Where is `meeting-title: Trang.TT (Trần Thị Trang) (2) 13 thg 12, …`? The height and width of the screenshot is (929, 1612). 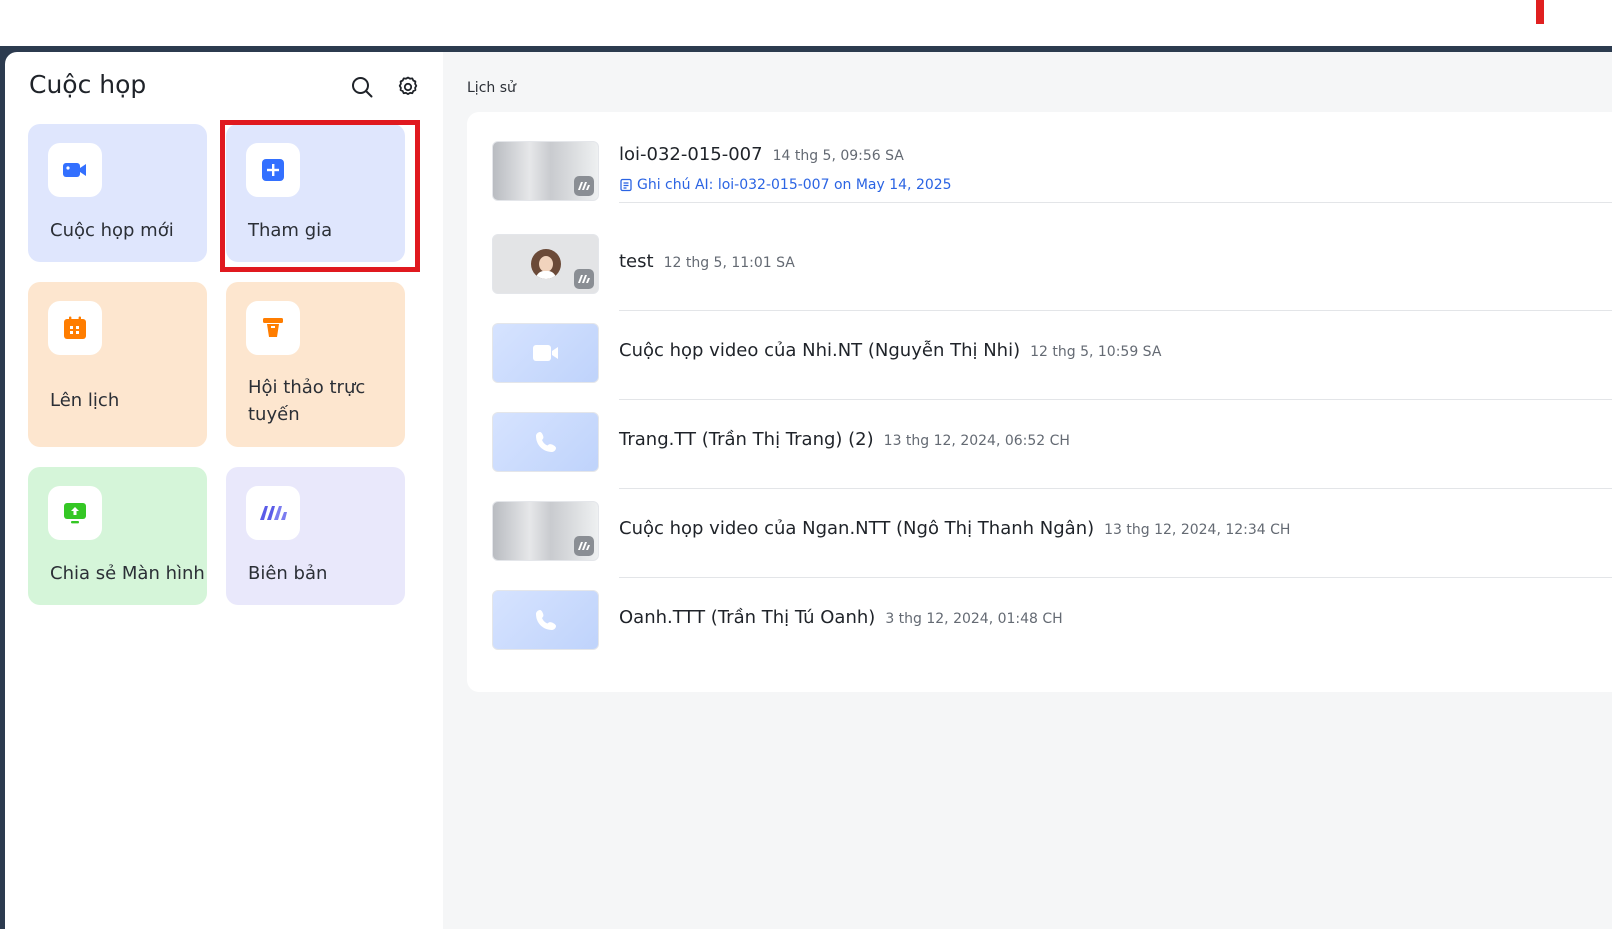
meeting-title: Trang.TT (Trần Thị Trang) (2) 13 thg 12, … is located at coordinates (844, 439).